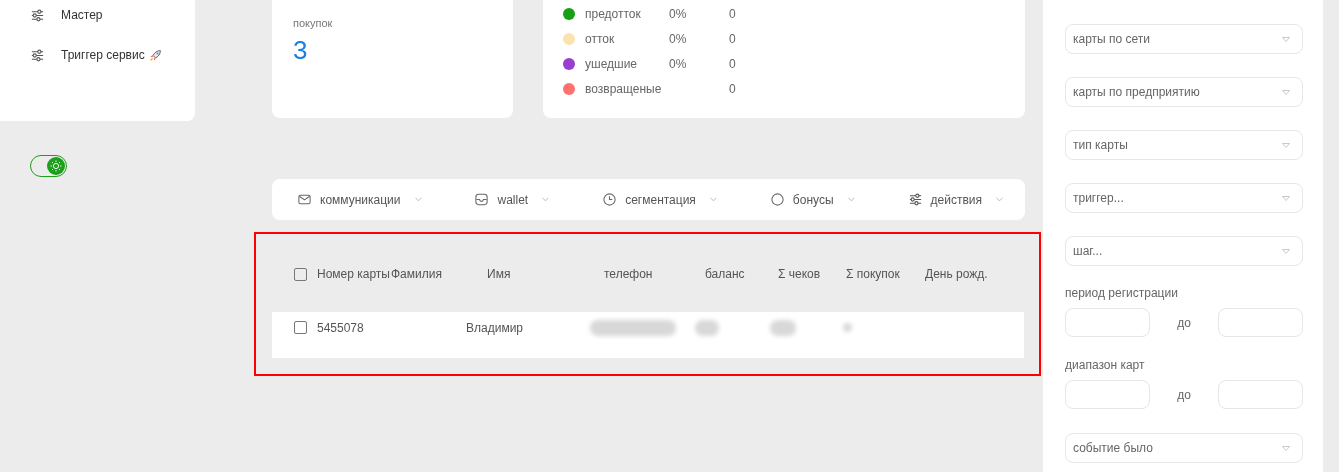 The image size is (1339, 472). Describe the element at coordinates (499, 274) in the screenshot. I see `column-header: Имя` at that location.